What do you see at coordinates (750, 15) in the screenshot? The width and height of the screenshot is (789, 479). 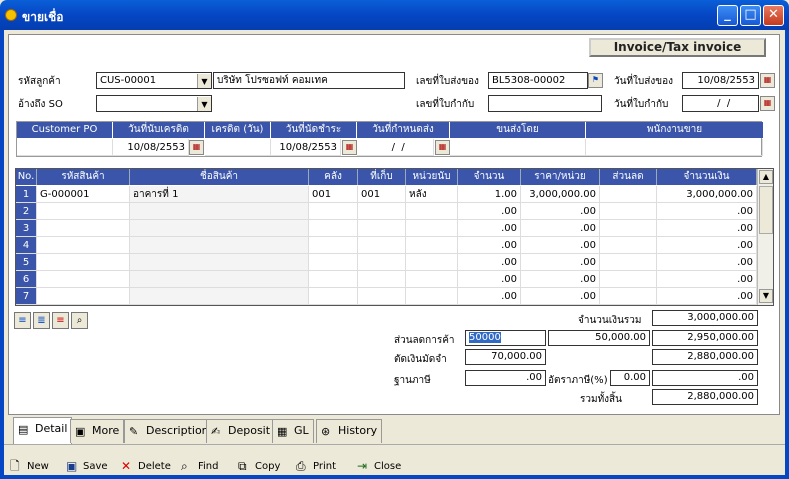 I see `maximize-button: □` at bounding box center [750, 15].